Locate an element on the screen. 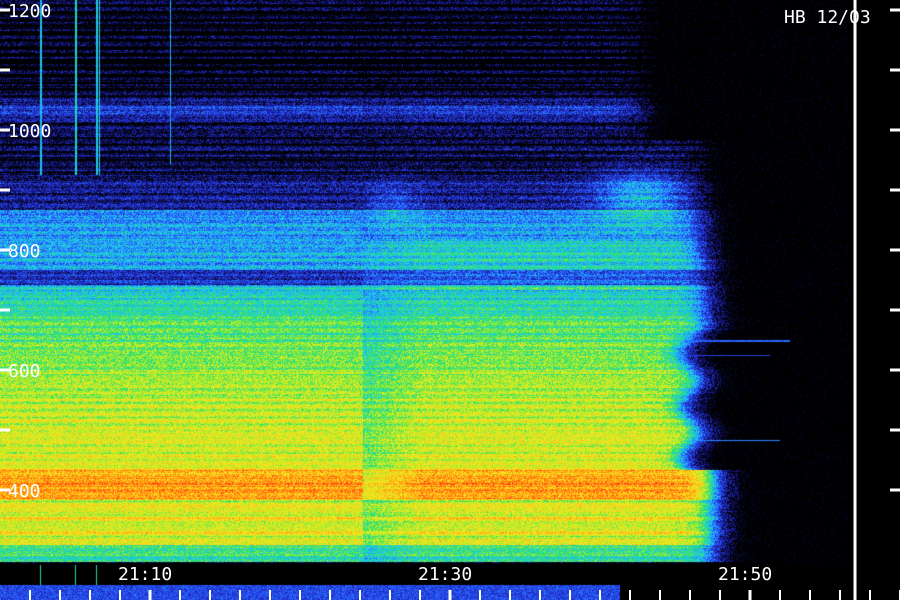  y-tick-label: 400 is located at coordinates (24, 491).